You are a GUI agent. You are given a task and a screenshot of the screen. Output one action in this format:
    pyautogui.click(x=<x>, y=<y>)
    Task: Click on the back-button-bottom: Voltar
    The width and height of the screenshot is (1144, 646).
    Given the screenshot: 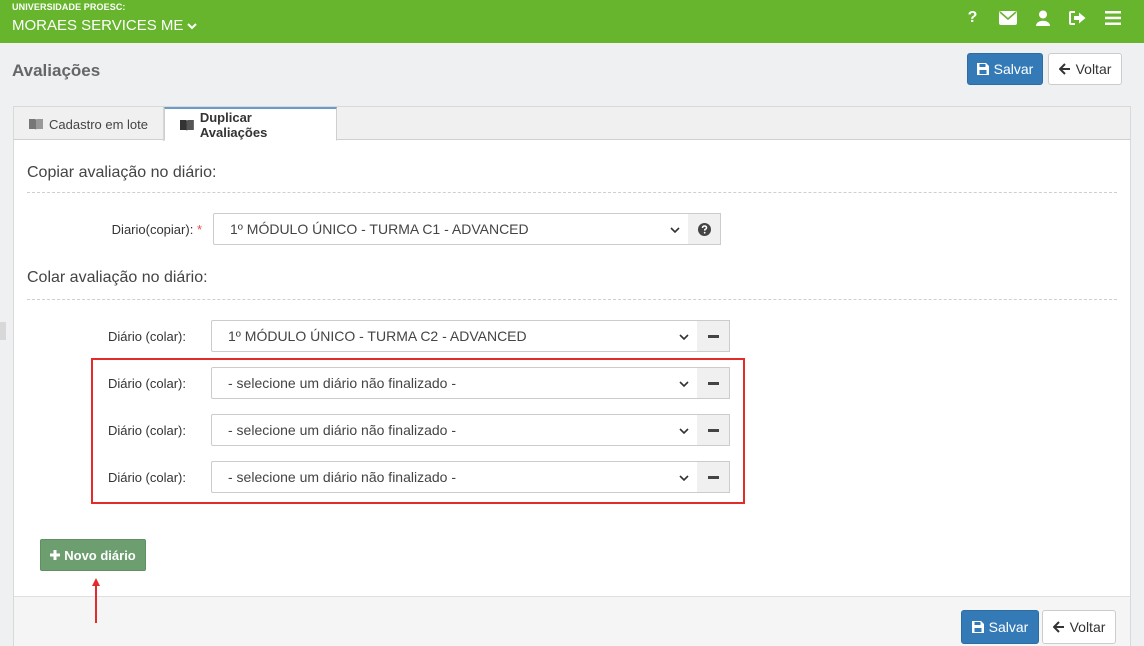 What is the action you would take?
    pyautogui.click(x=1079, y=627)
    